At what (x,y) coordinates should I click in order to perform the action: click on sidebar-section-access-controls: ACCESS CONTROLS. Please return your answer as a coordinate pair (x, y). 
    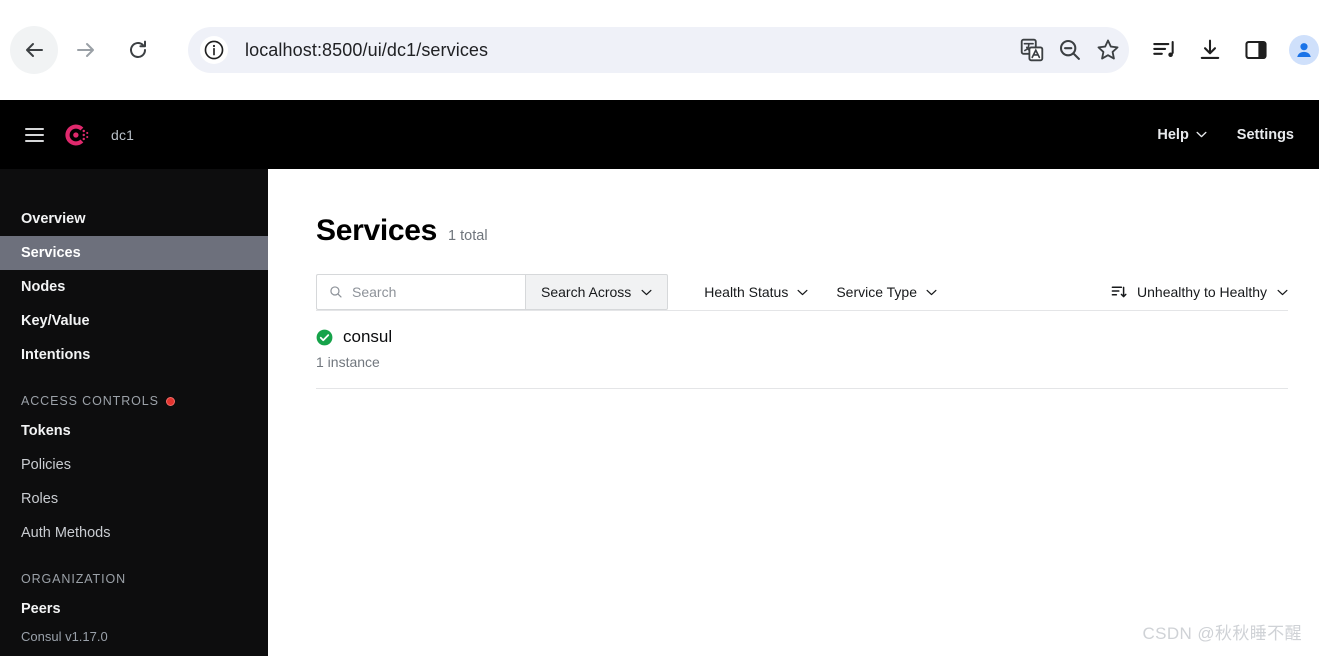
    Looking at the image, I should click on (134, 401).